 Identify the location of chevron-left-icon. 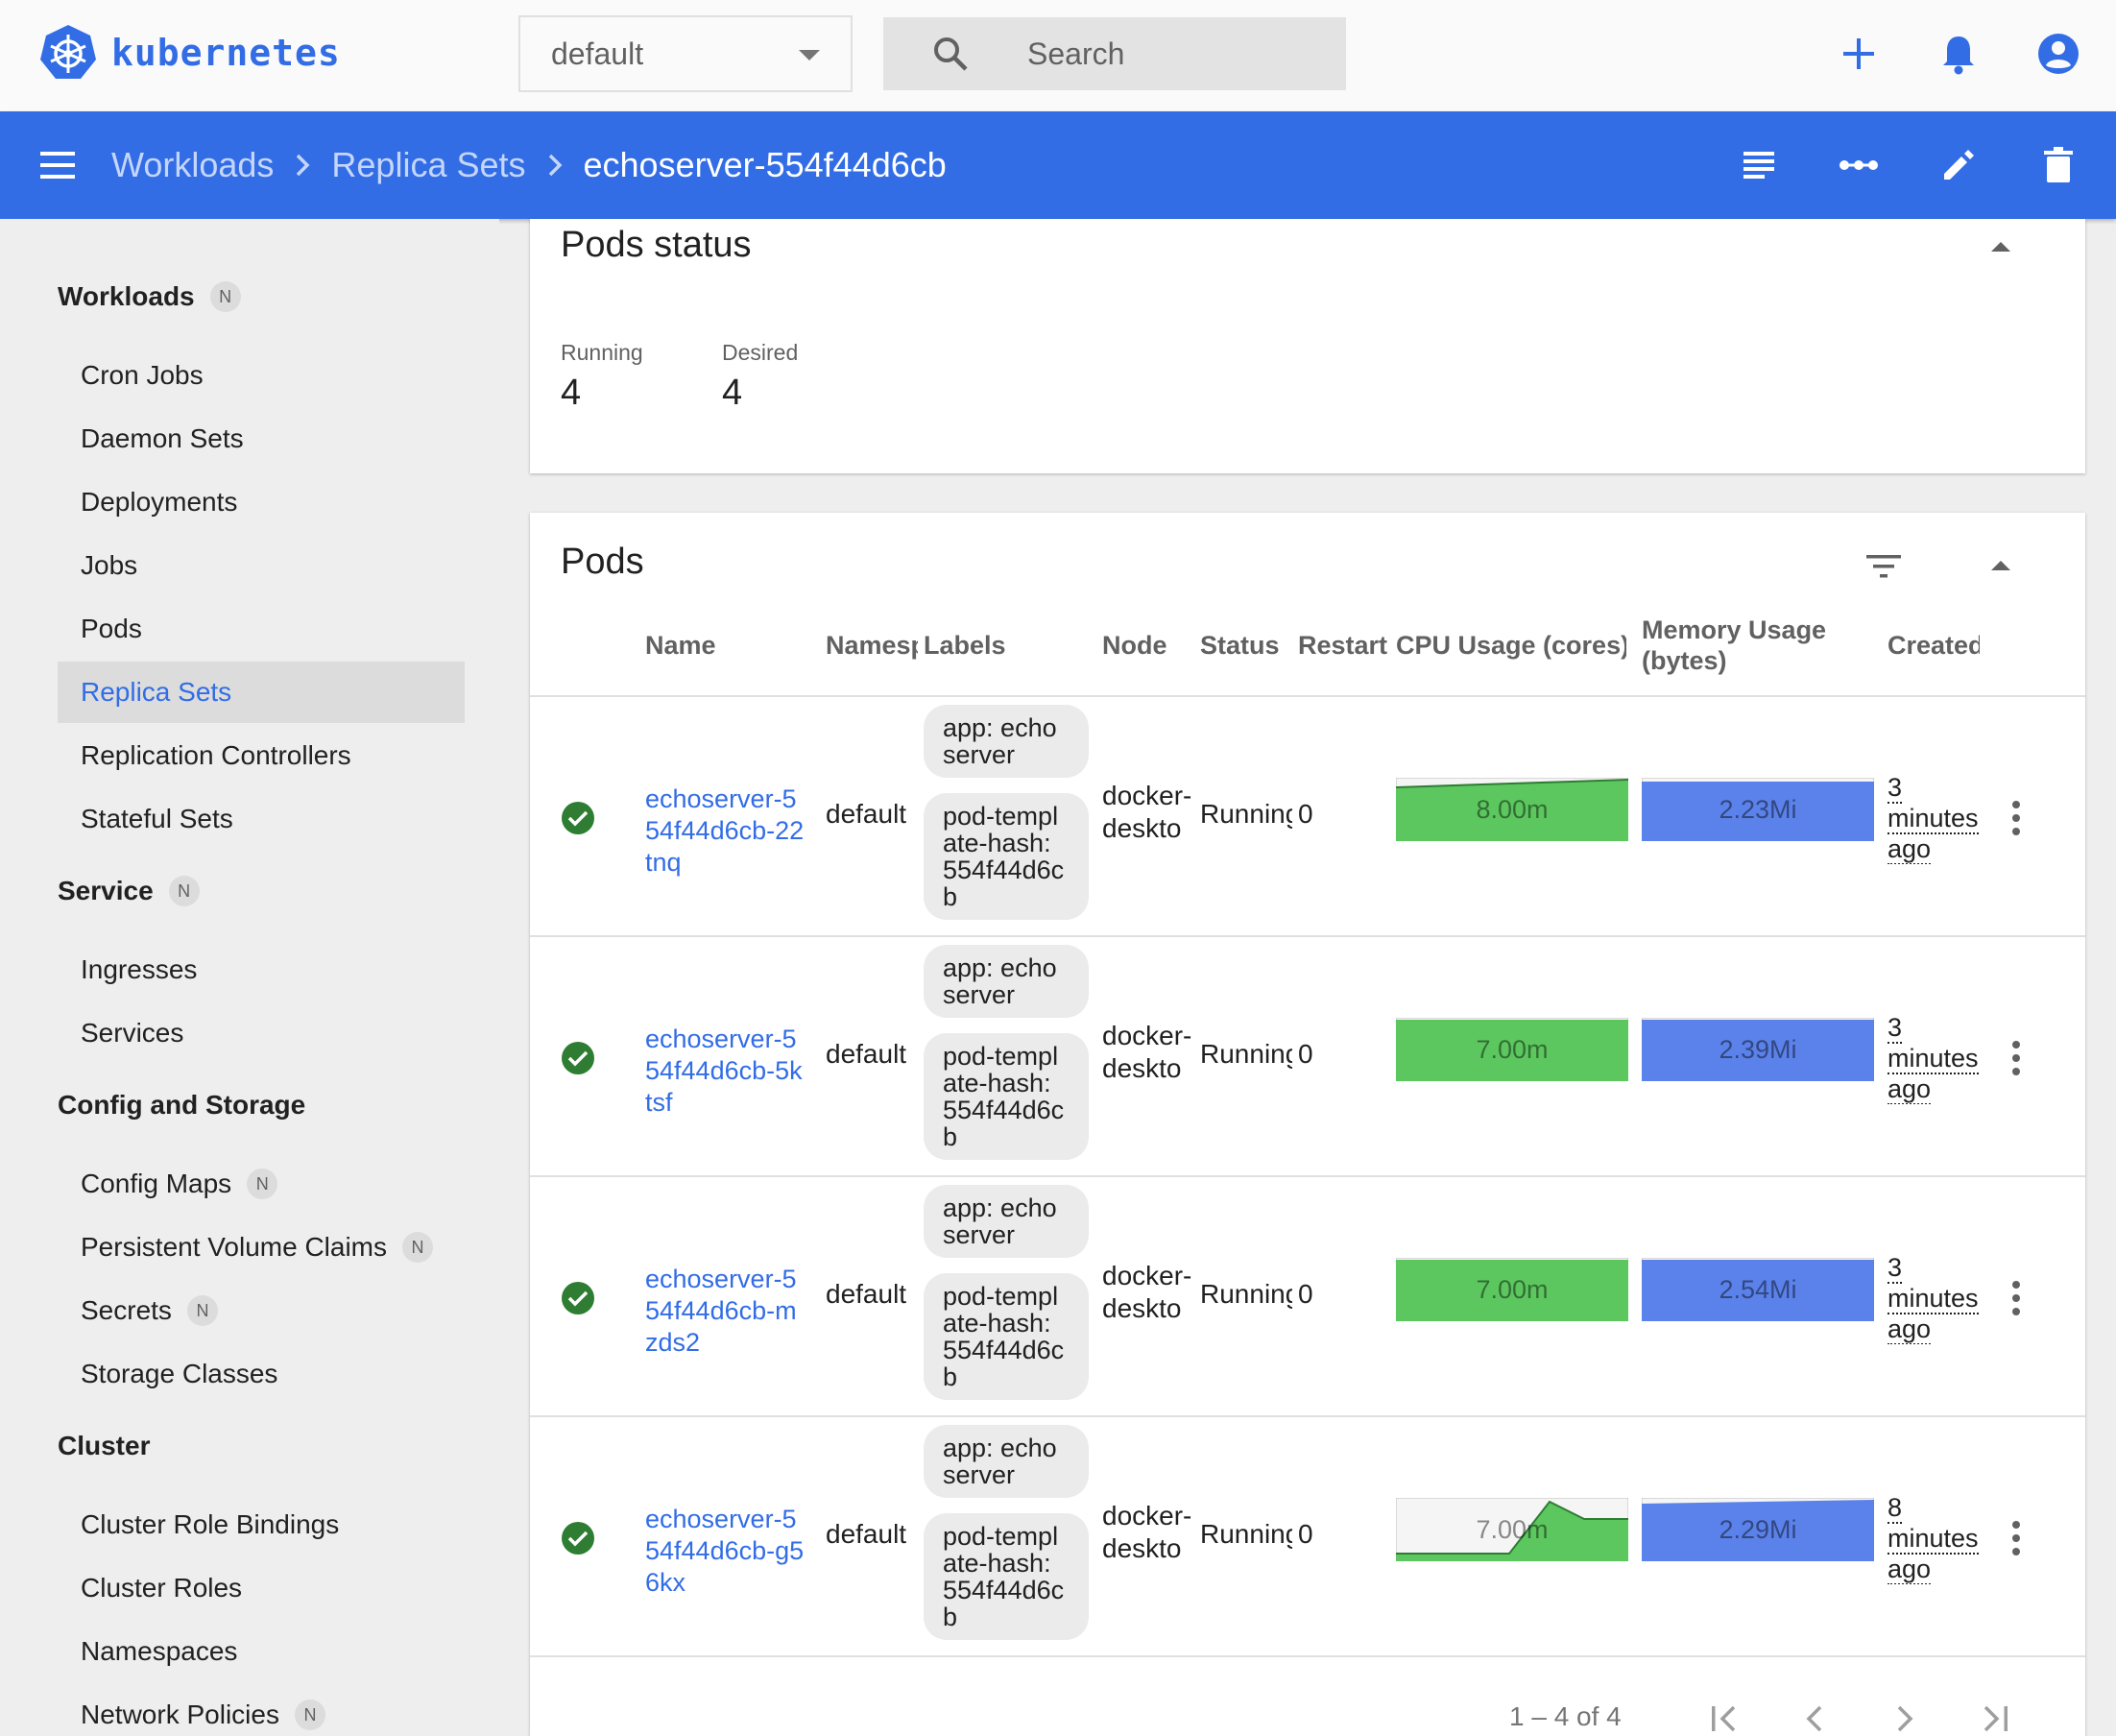
(1814, 1718).